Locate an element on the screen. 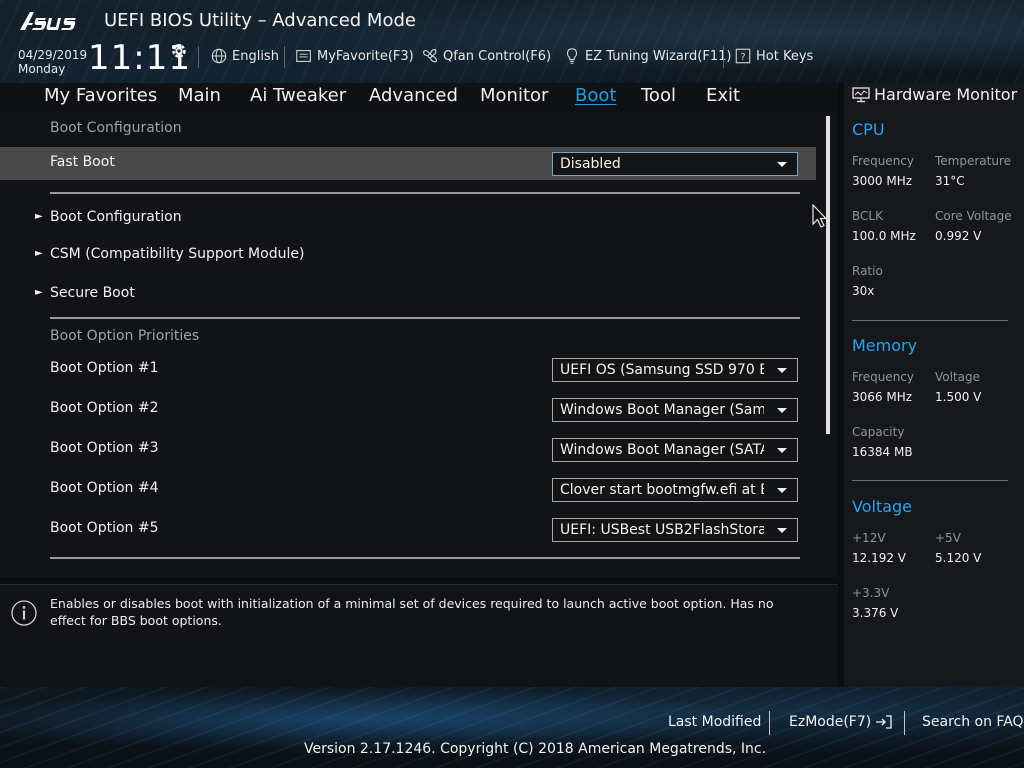 The image size is (1024, 768). fast-boot-label: Fast Boot is located at coordinates (82, 162).